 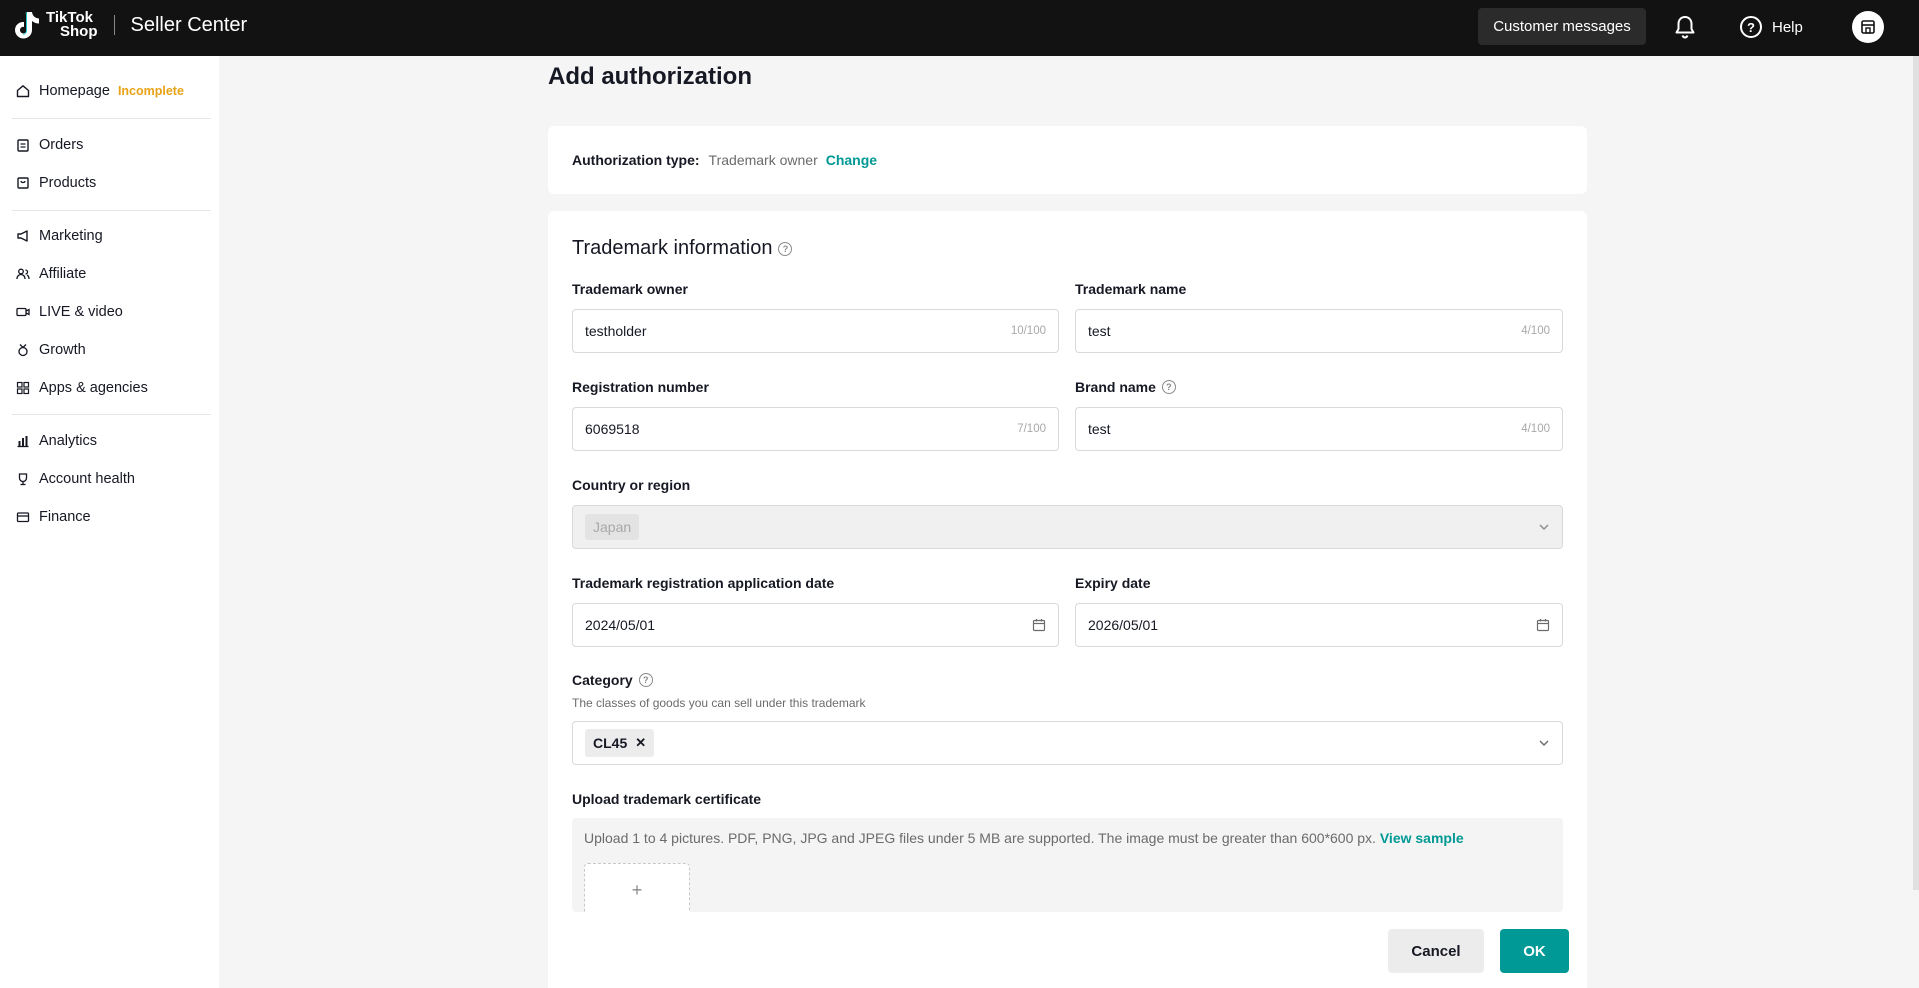 I want to click on input-value: testholder, so click(x=616, y=331).